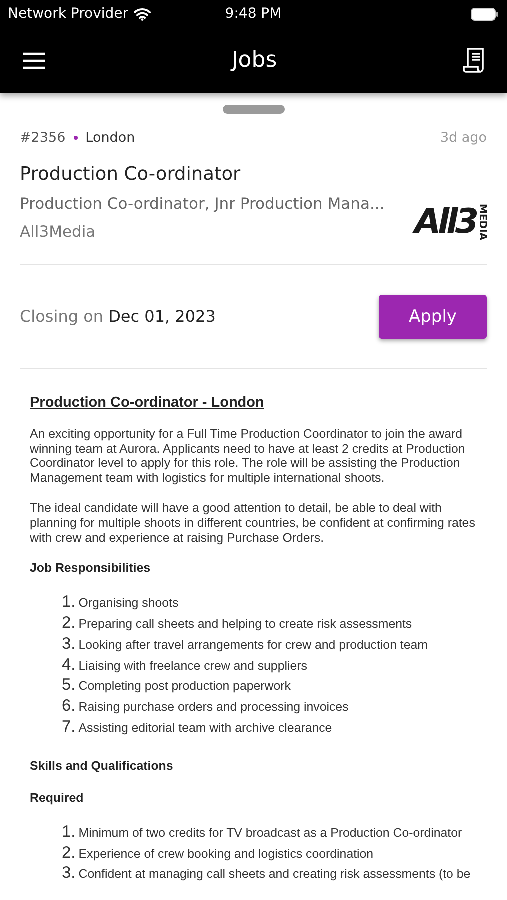 This screenshot has width=507, height=900. Describe the element at coordinates (274, 874) in the screenshot. I see `list-item: Confident at managing call sheets and creating risk assessments (to be` at that location.